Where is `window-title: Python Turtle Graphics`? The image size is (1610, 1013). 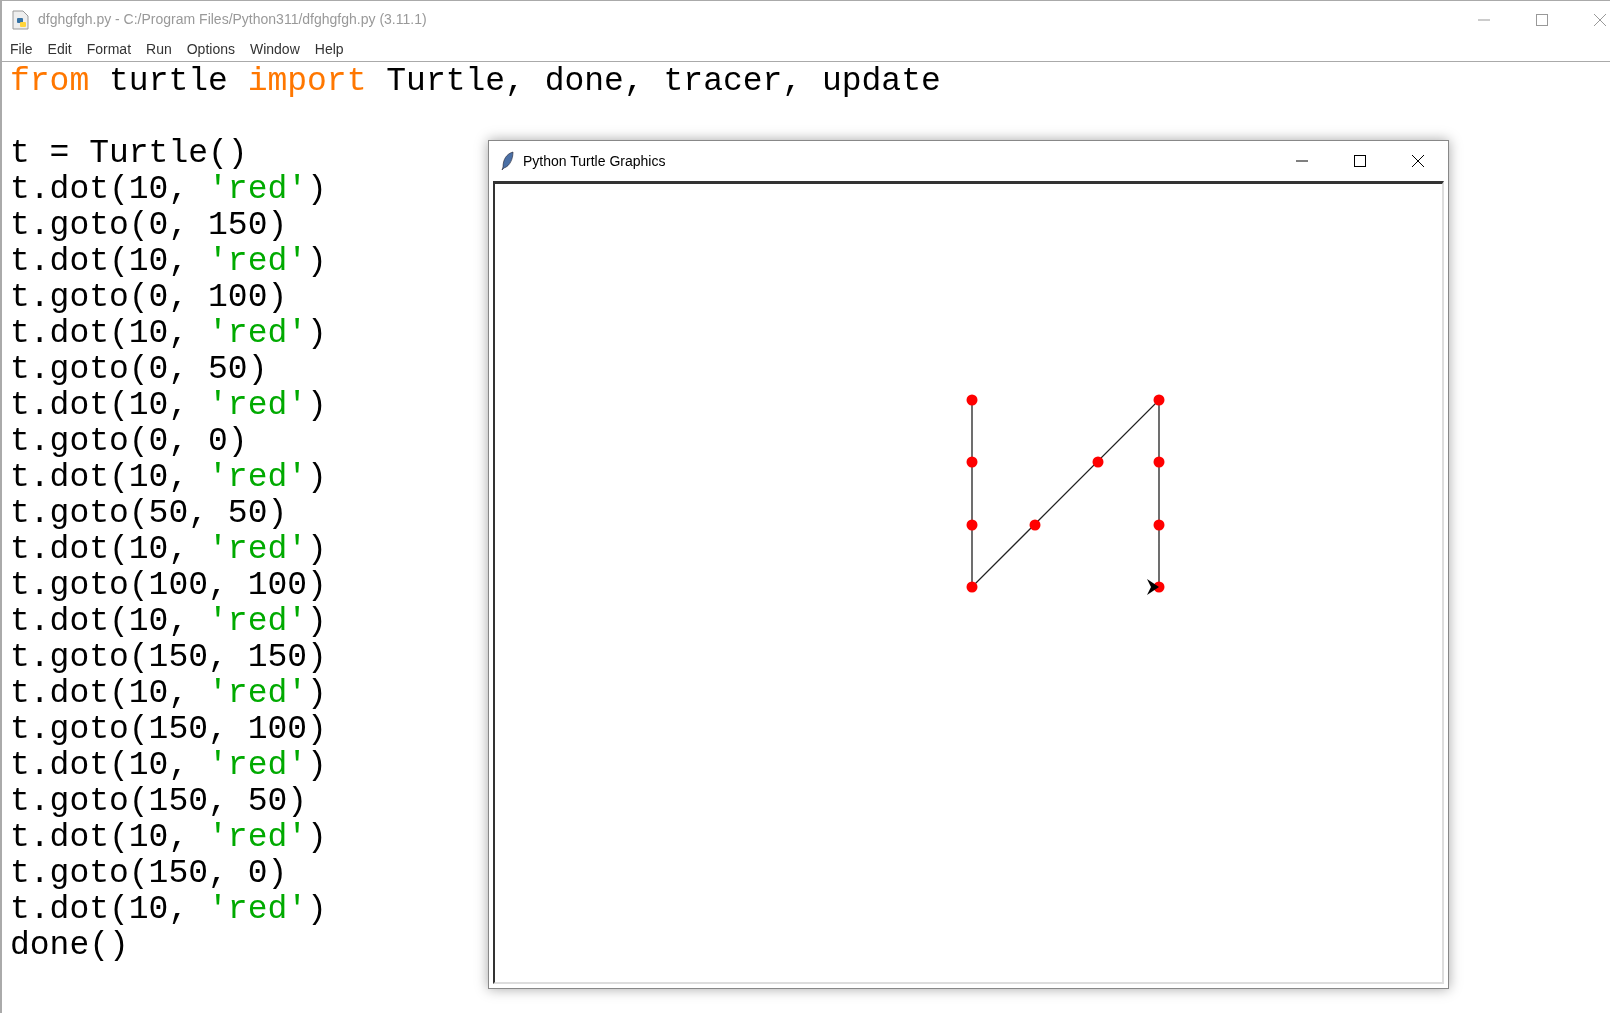
window-title: Python Turtle Graphics is located at coordinates (594, 161).